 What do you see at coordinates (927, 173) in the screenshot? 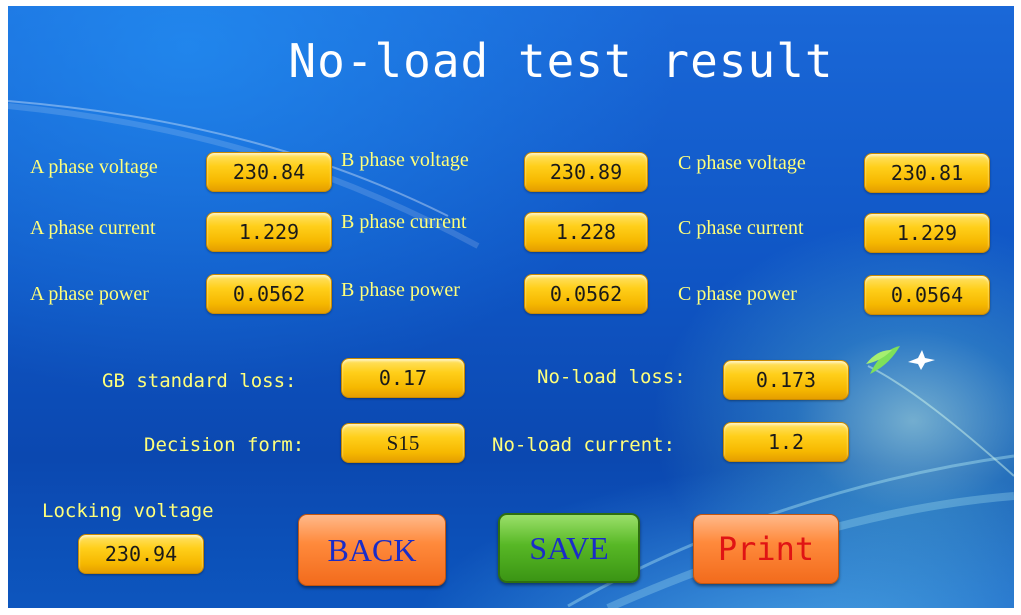
I see `c-phase-voltage-value: 230.81` at bounding box center [927, 173].